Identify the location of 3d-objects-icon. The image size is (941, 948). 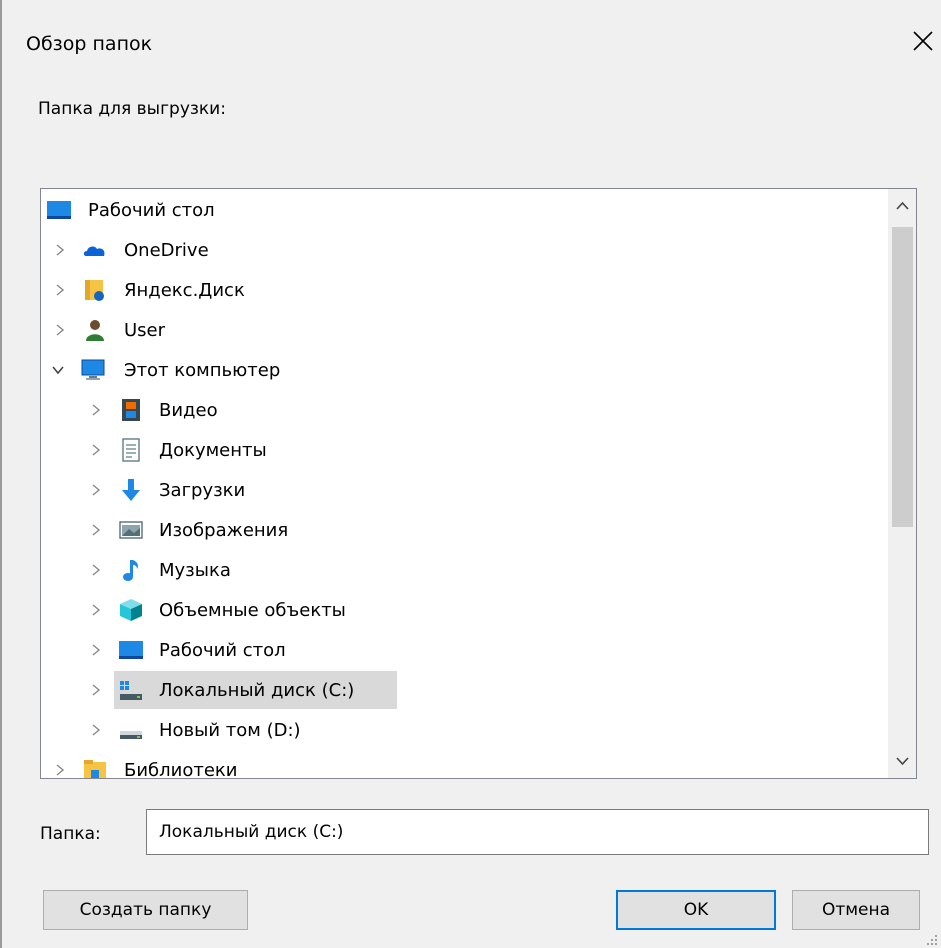
(131, 610).